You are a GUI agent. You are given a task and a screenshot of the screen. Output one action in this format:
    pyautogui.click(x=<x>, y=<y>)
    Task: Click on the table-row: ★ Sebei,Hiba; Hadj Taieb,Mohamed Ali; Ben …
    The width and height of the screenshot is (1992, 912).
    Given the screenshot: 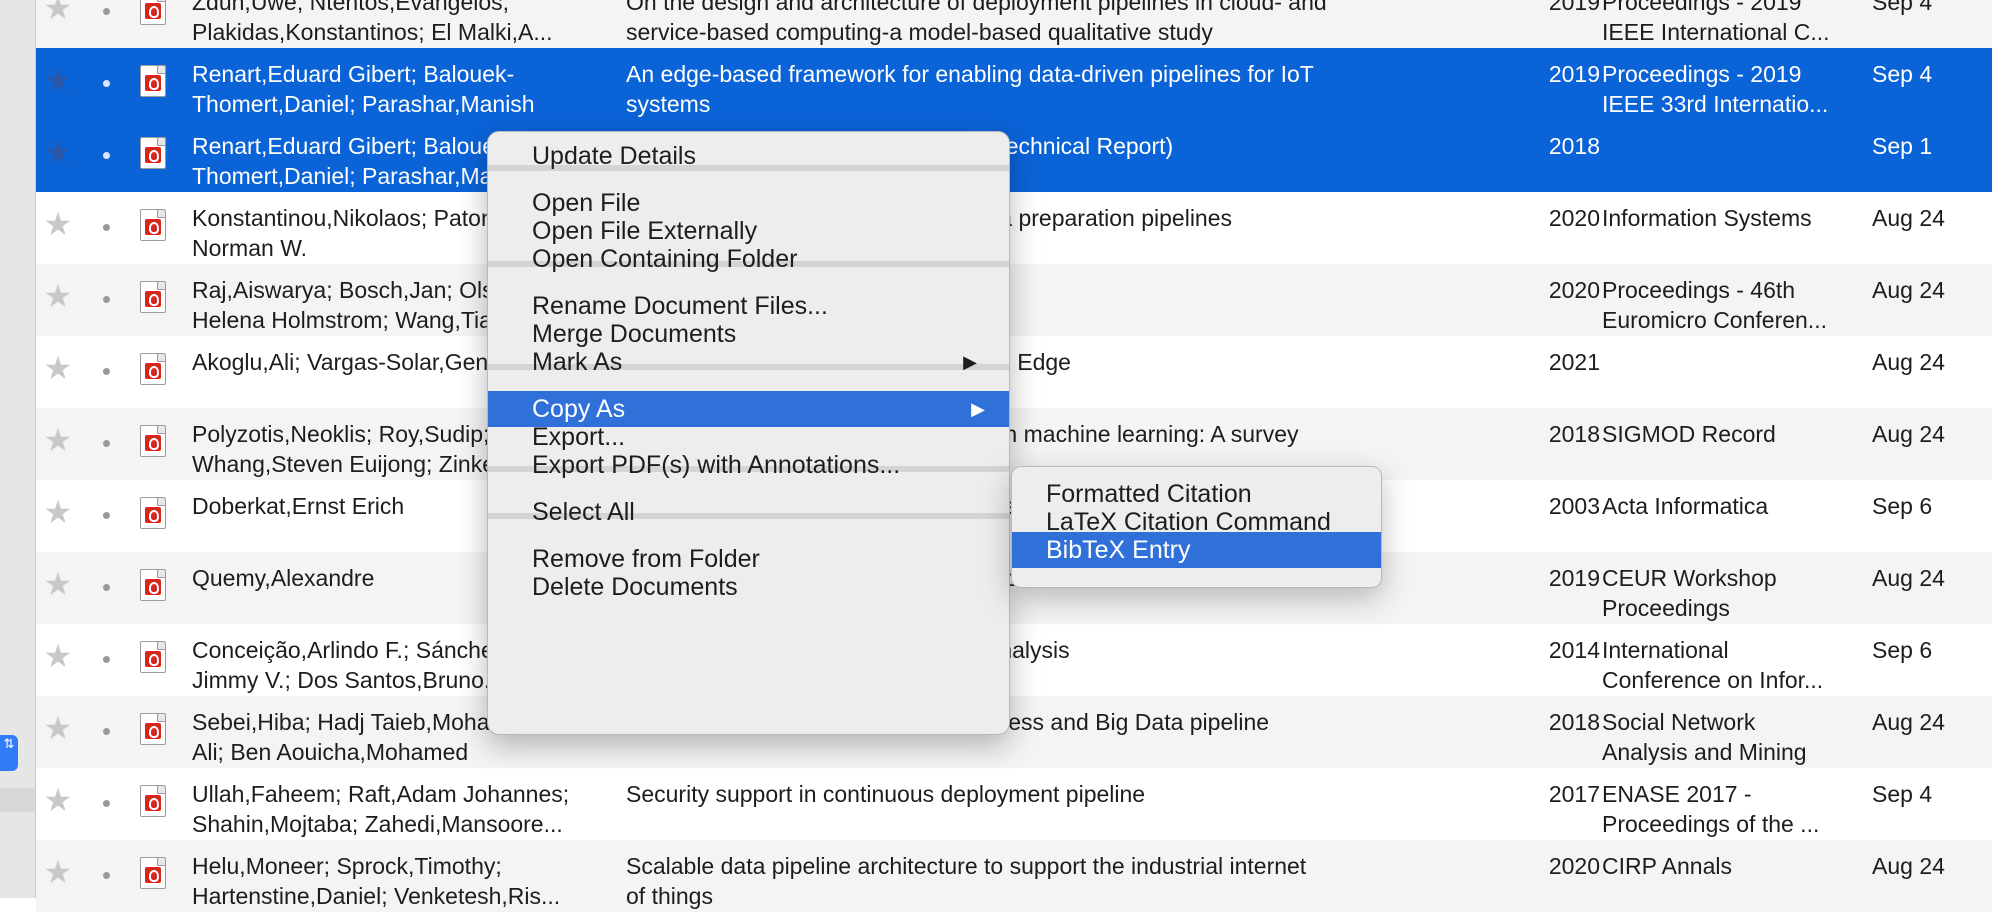 What is the action you would take?
    pyautogui.click(x=1014, y=732)
    